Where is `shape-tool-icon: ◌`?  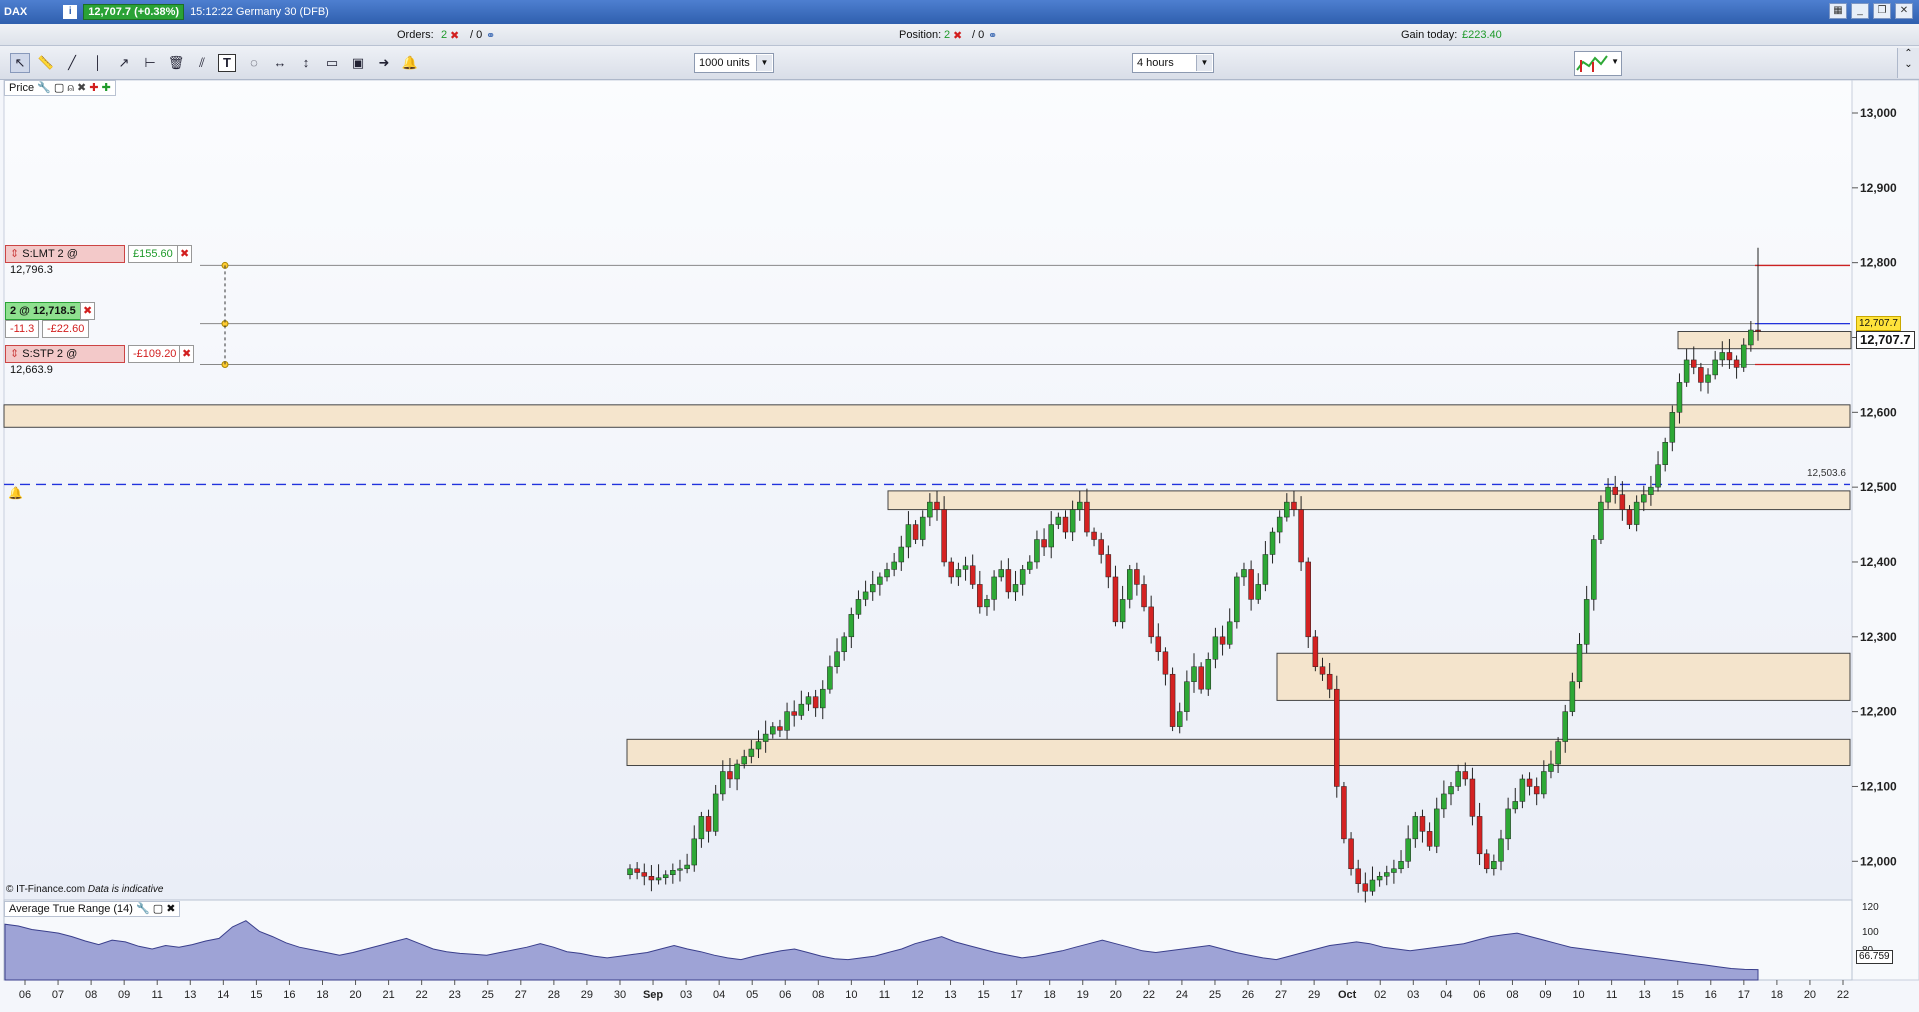 shape-tool-icon: ◌ is located at coordinates (254, 63).